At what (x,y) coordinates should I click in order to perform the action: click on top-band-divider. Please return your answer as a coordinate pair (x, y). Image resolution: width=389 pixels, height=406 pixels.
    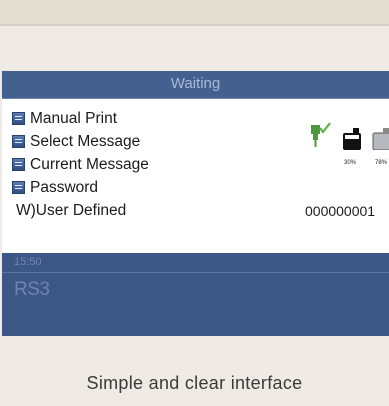
    Looking at the image, I should click on (194, 25).